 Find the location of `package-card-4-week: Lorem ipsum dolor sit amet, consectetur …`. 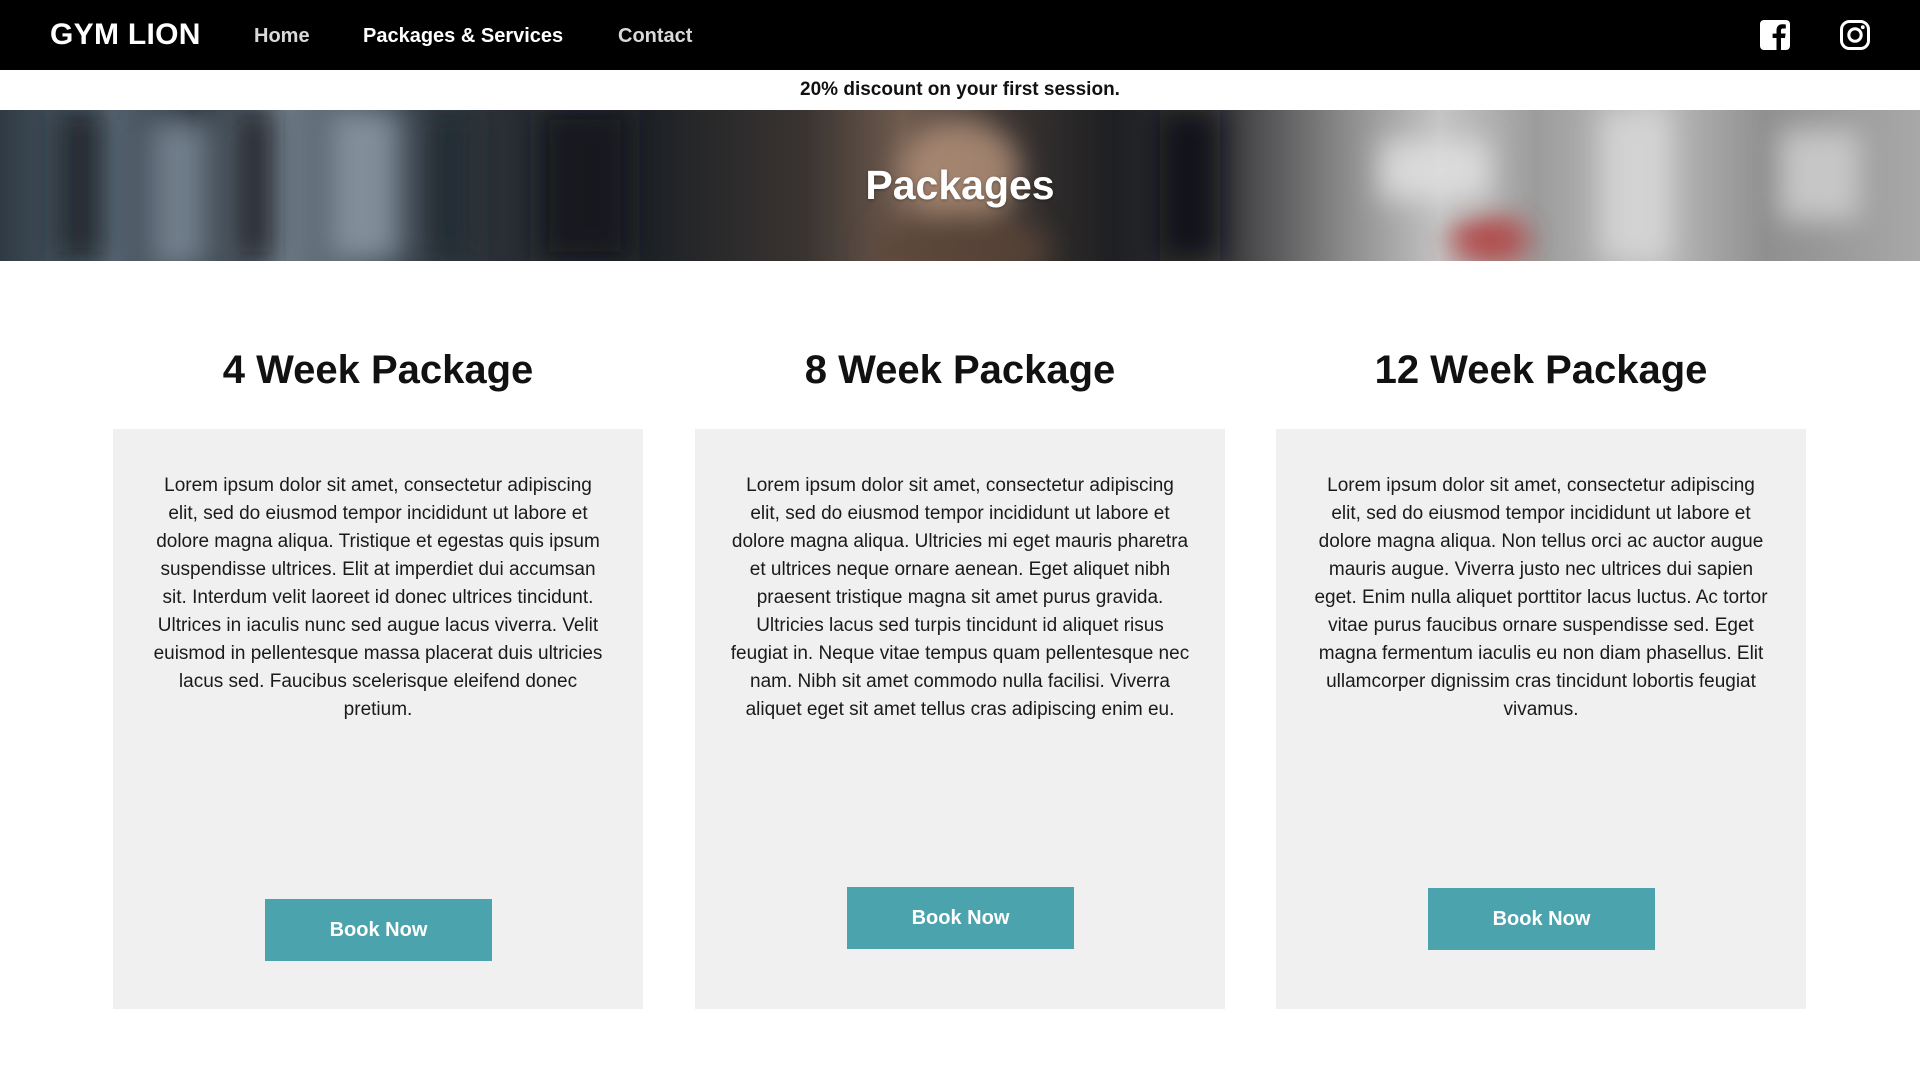

package-card-4-week: Lorem ipsum dolor sit amet, consectetur … is located at coordinates (378, 719).